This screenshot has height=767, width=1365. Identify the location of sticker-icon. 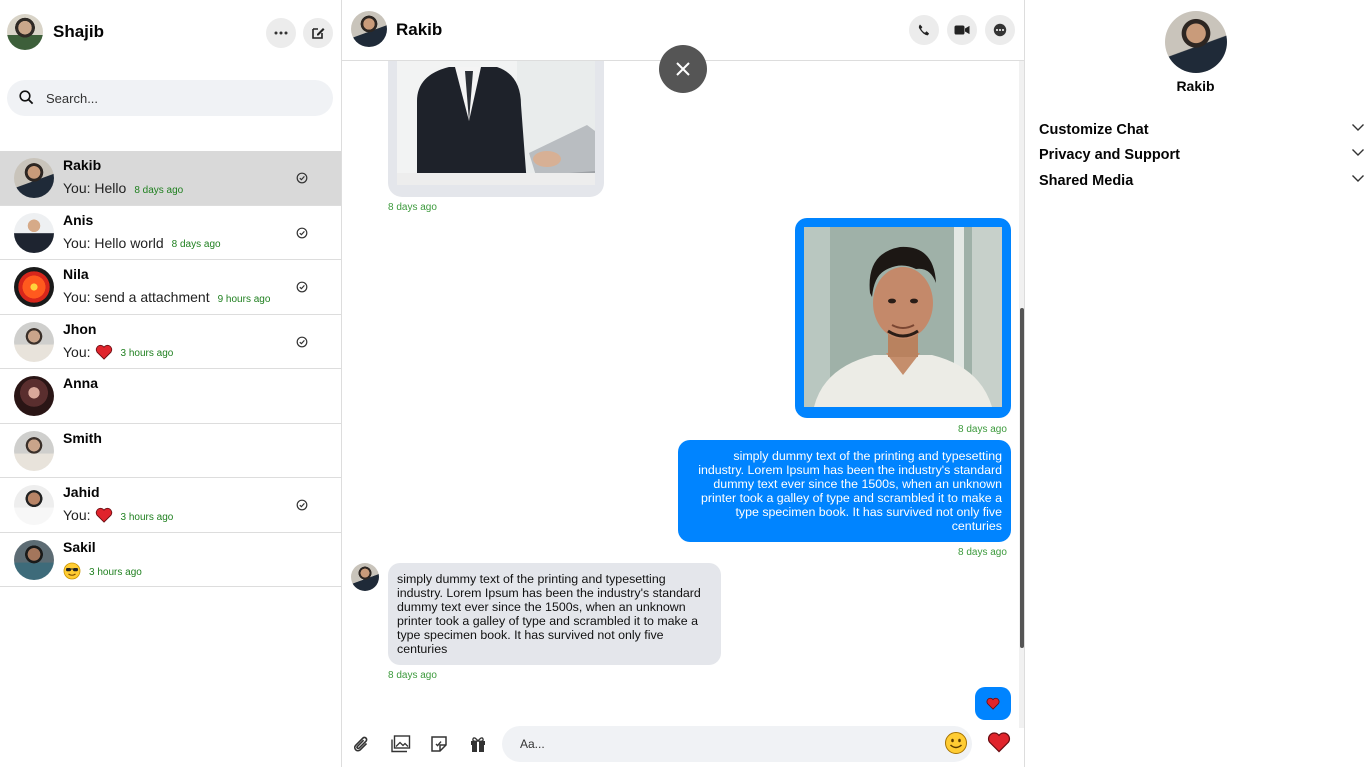
(439, 744).